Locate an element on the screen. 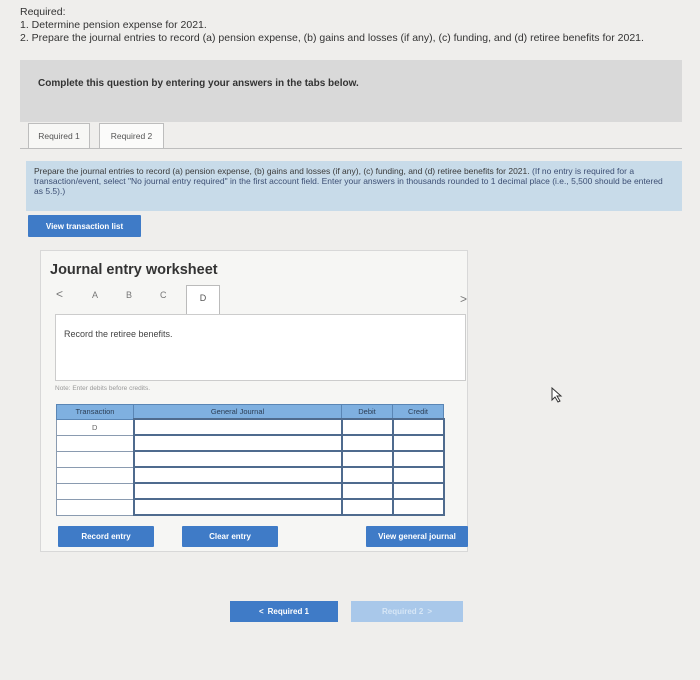 The width and height of the screenshot is (700, 680). mouse-cursor-icon is located at coordinates (557, 395).